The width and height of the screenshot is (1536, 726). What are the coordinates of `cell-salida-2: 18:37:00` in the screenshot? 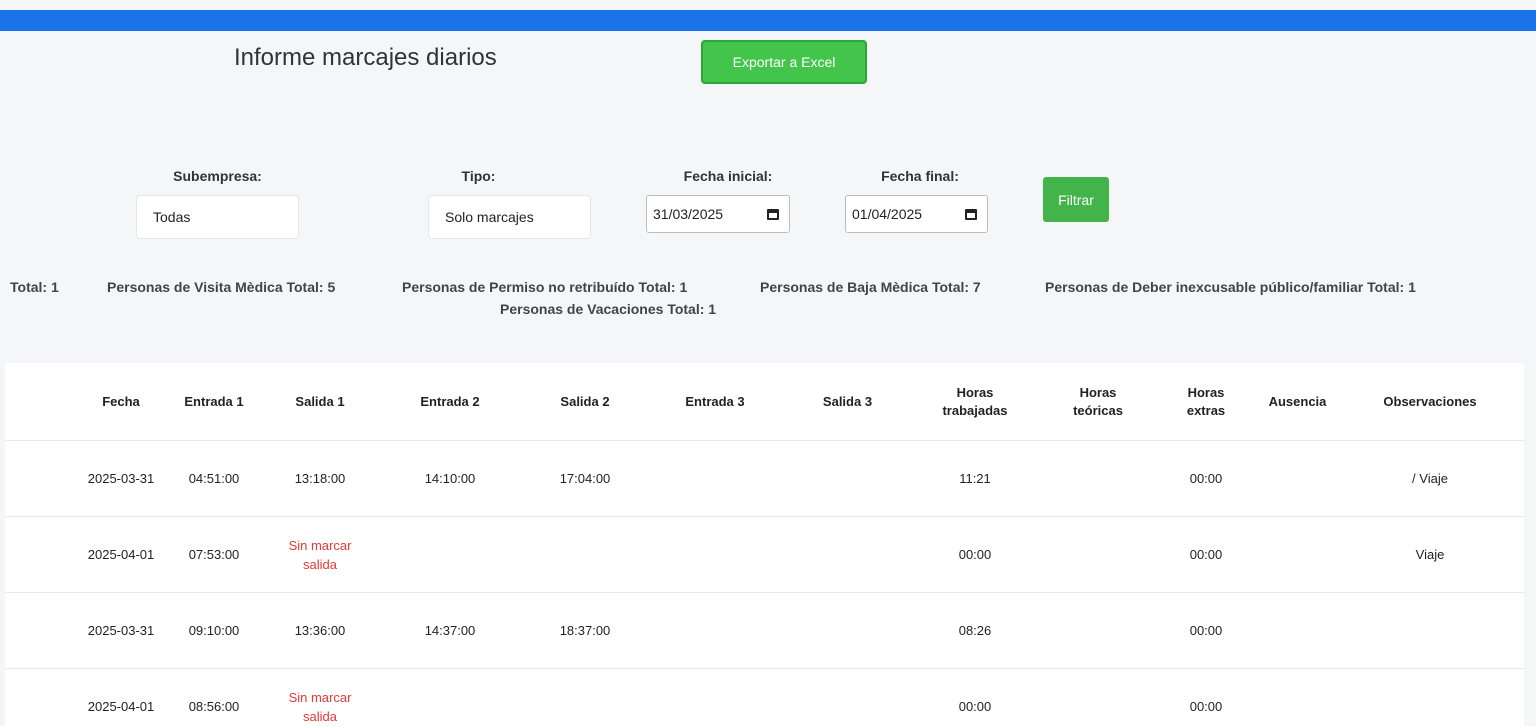 It's located at (585, 630).